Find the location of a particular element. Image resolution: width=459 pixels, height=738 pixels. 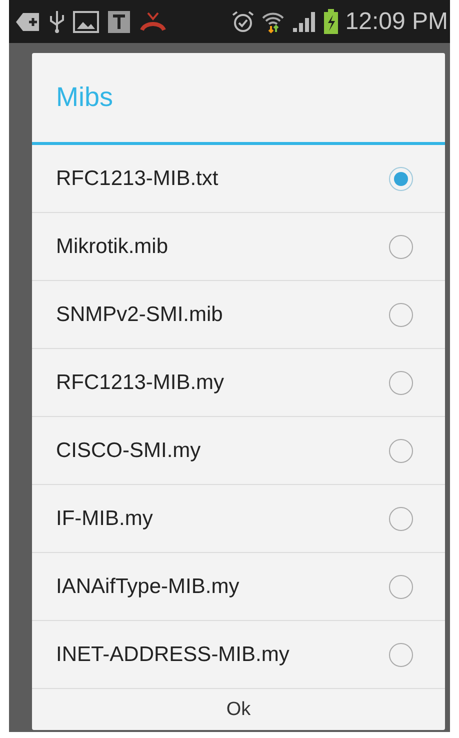

option-label: INET-ADDRESS-MIB.my is located at coordinates (173, 654).